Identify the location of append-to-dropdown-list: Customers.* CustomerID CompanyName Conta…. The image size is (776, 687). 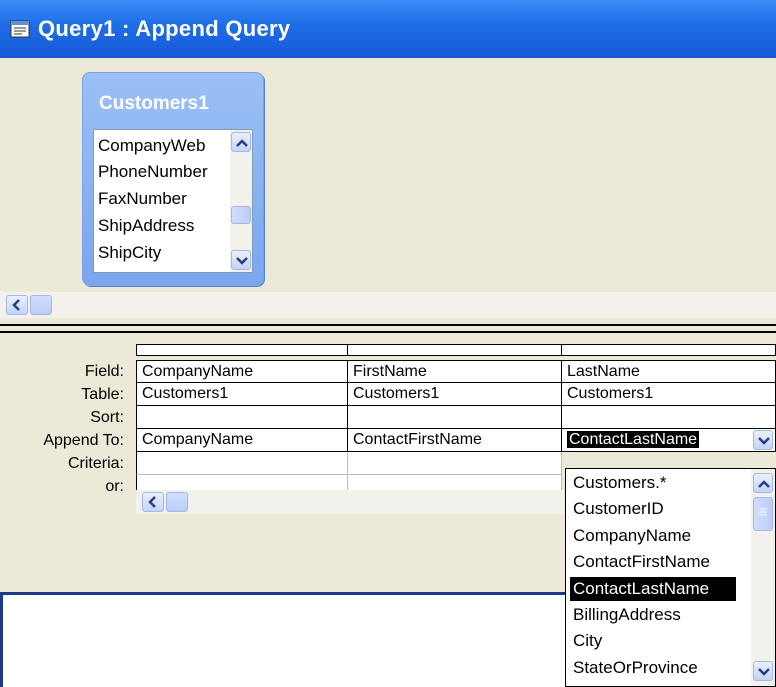
(670, 577).